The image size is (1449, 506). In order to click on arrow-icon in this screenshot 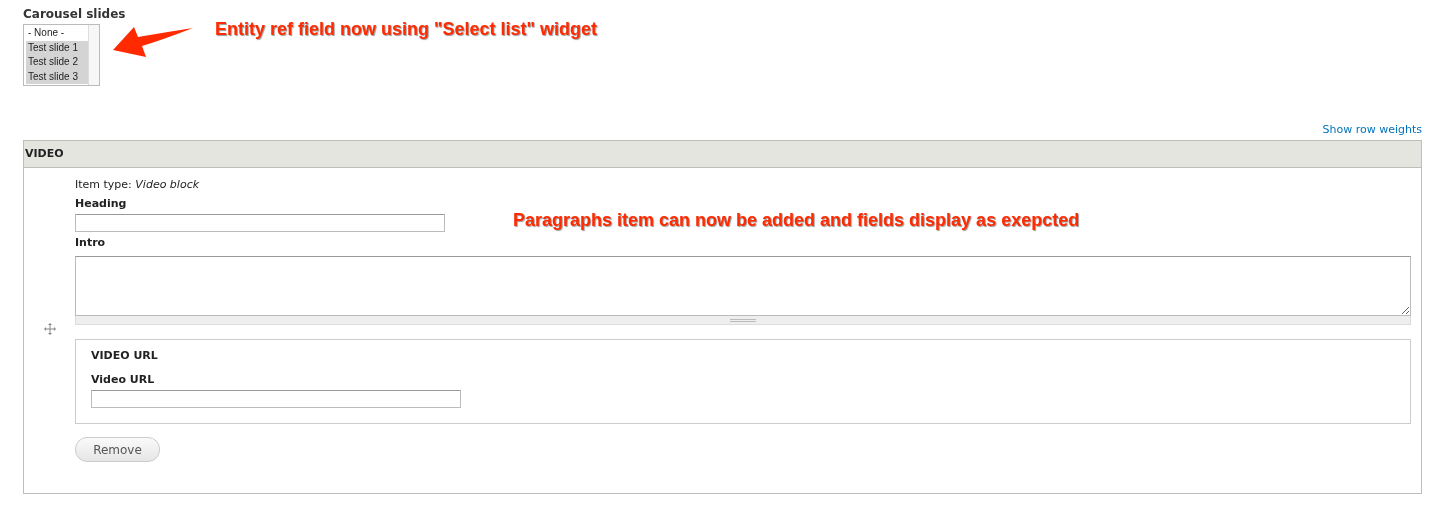, I will do `click(153, 43)`.